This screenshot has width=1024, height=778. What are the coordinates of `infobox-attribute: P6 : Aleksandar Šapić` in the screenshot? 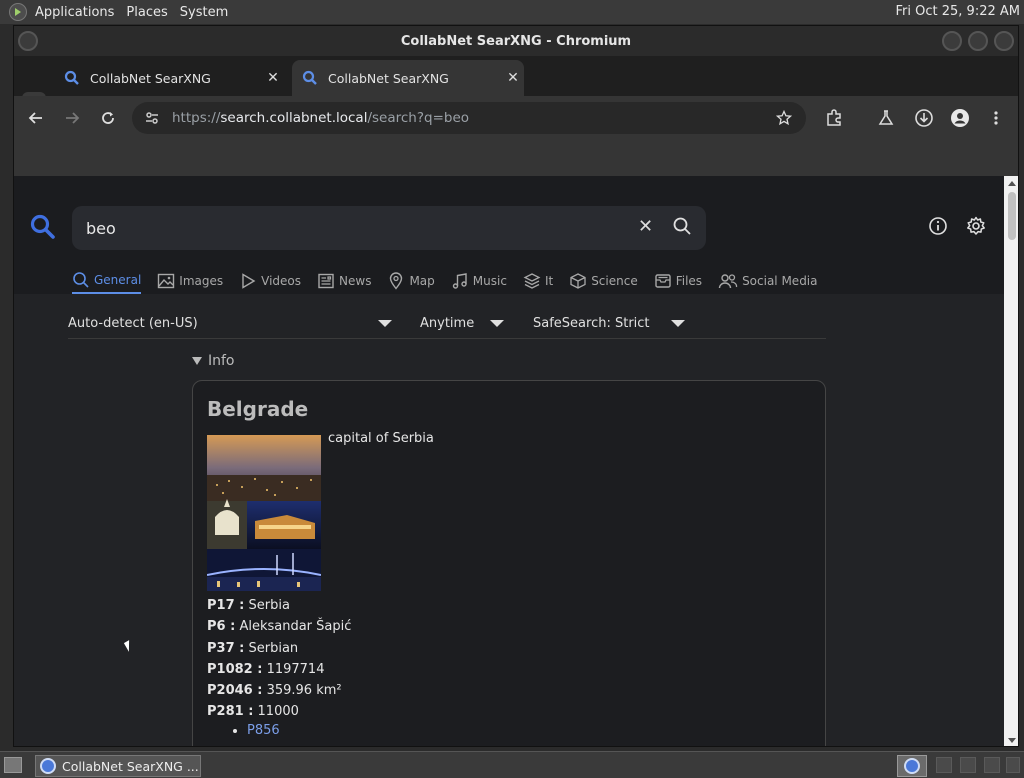 It's located at (279, 627).